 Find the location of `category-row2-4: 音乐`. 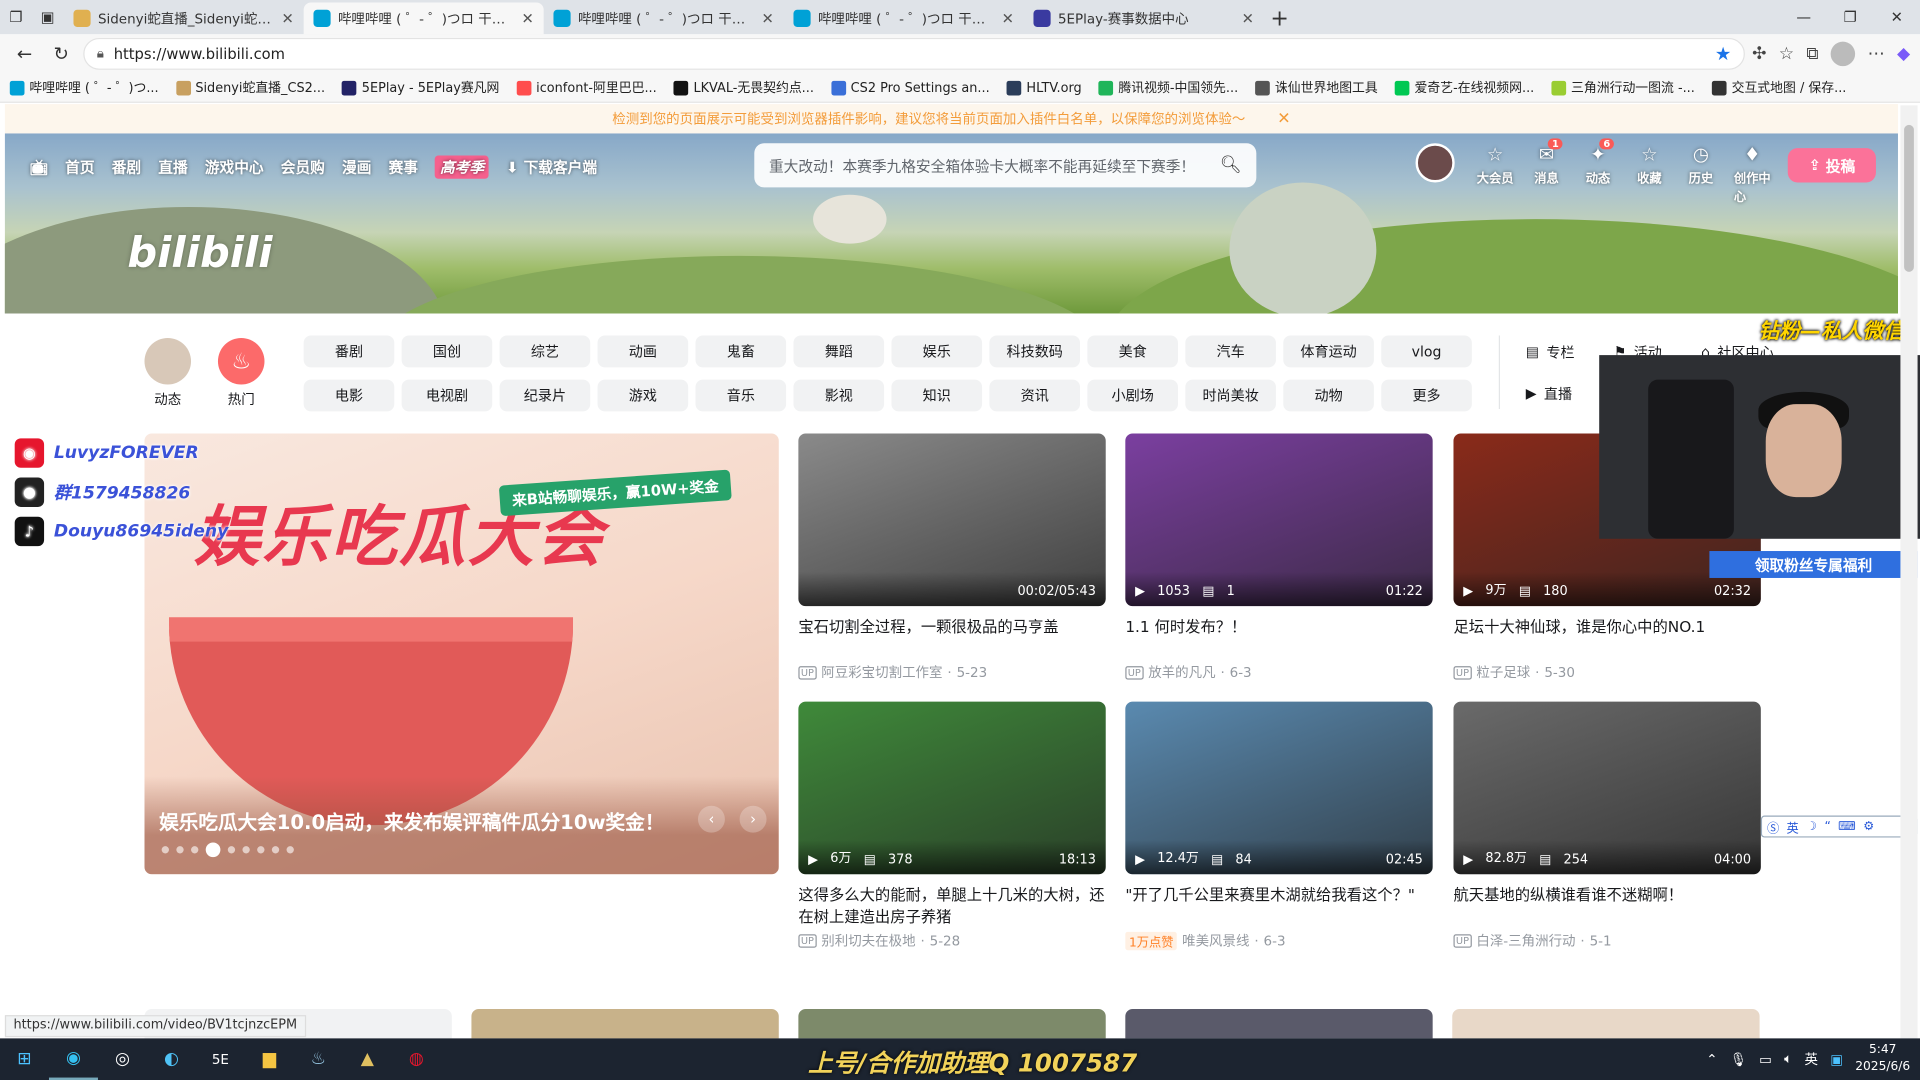

category-row2-4: 音乐 is located at coordinates (741, 395).